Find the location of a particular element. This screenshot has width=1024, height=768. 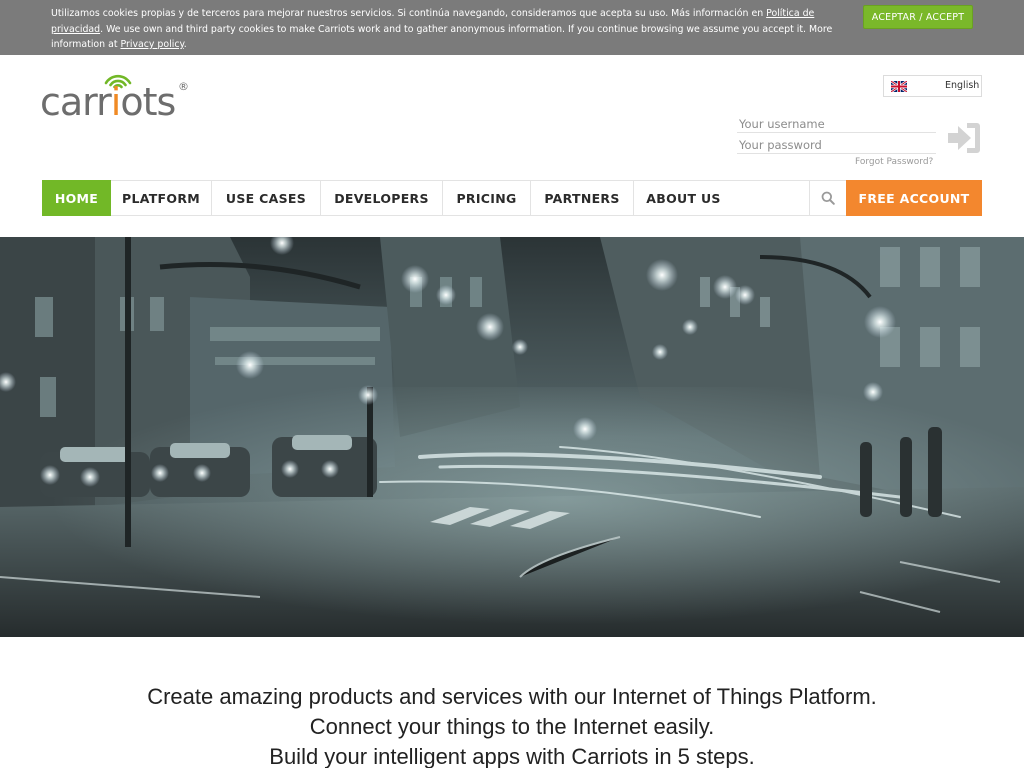

uk-flag-icon is located at coordinates (899, 86).